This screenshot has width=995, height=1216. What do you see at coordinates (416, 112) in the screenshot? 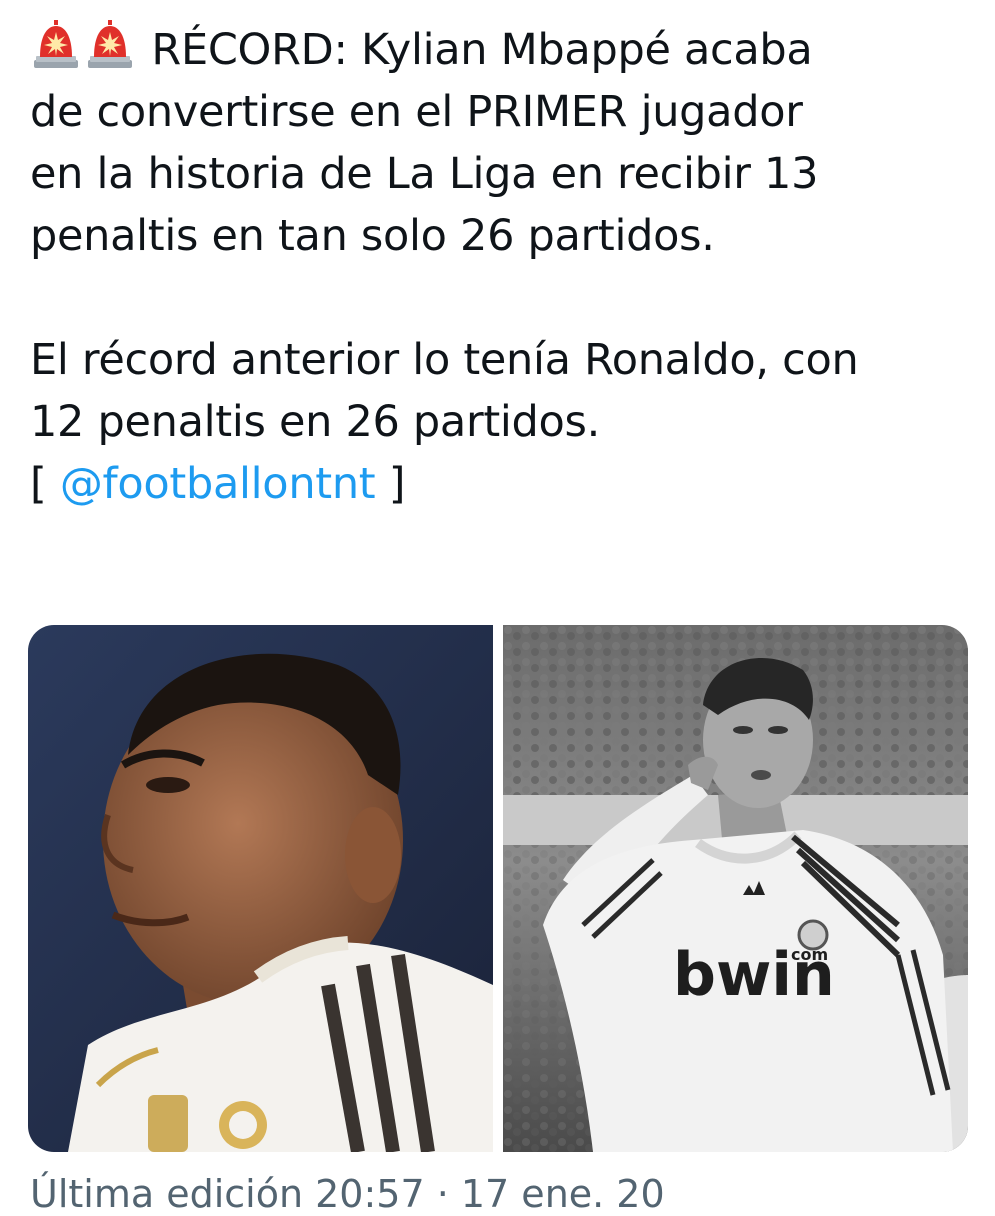
I see `tweet-text-line: de convertirse en el PRIMER jugador` at bounding box center [416, 112].